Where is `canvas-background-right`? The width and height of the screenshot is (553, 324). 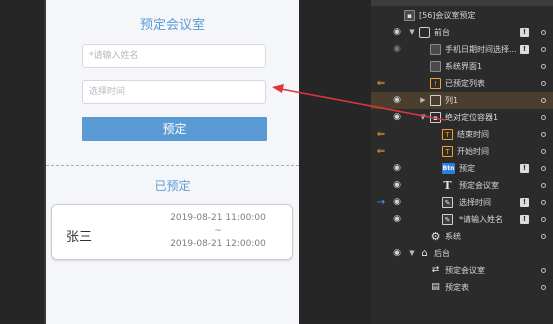 canvas-background-right is located at coordinates (335, 162).